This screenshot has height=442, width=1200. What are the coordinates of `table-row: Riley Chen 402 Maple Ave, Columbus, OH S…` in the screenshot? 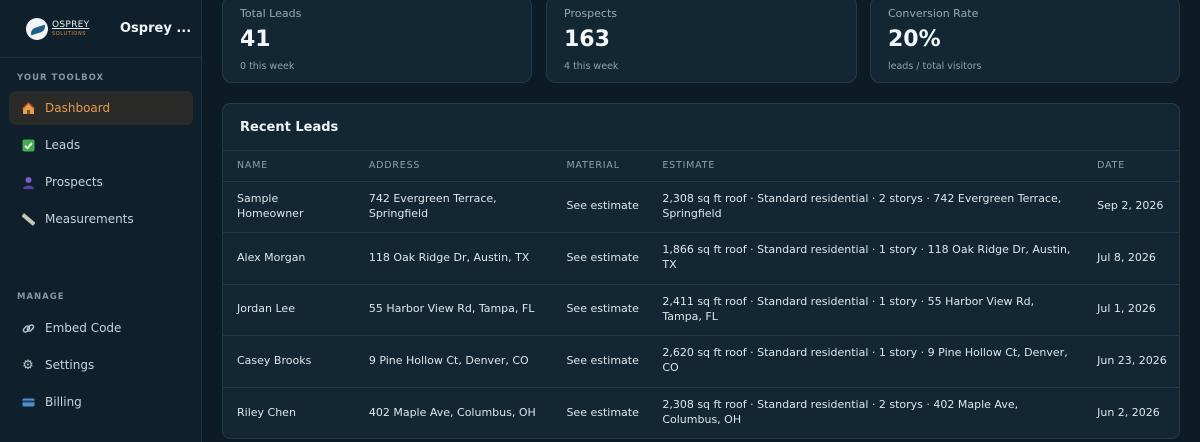 It's located at (701, 412).